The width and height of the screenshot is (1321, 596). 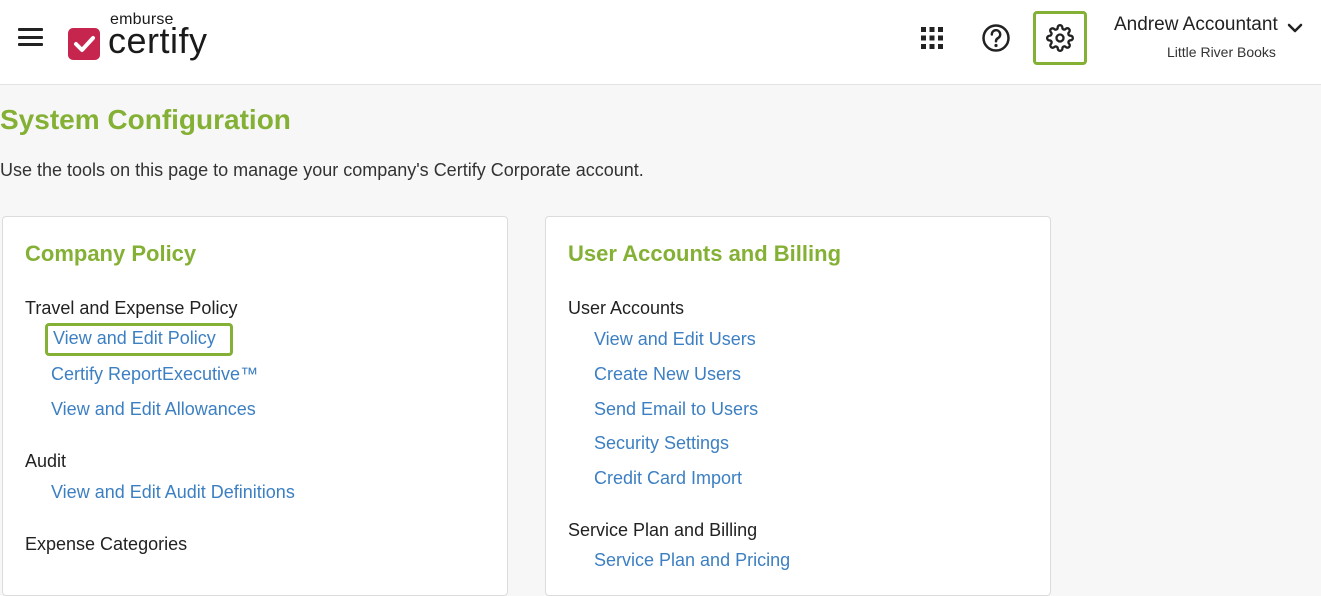 What do you see at coordinates (705, 253) in the screenshot?
I see `card-title: User Accounts and Billing` at bounding box center [705, 253].